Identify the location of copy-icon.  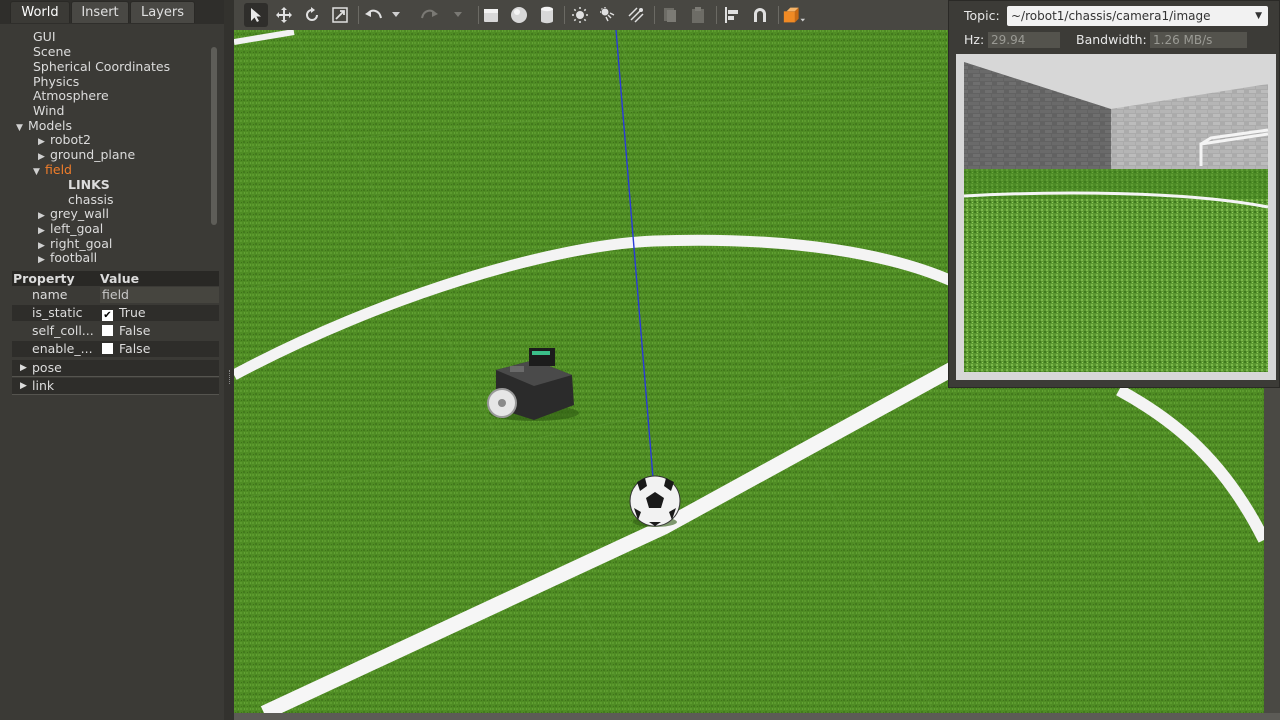
(670, 15).